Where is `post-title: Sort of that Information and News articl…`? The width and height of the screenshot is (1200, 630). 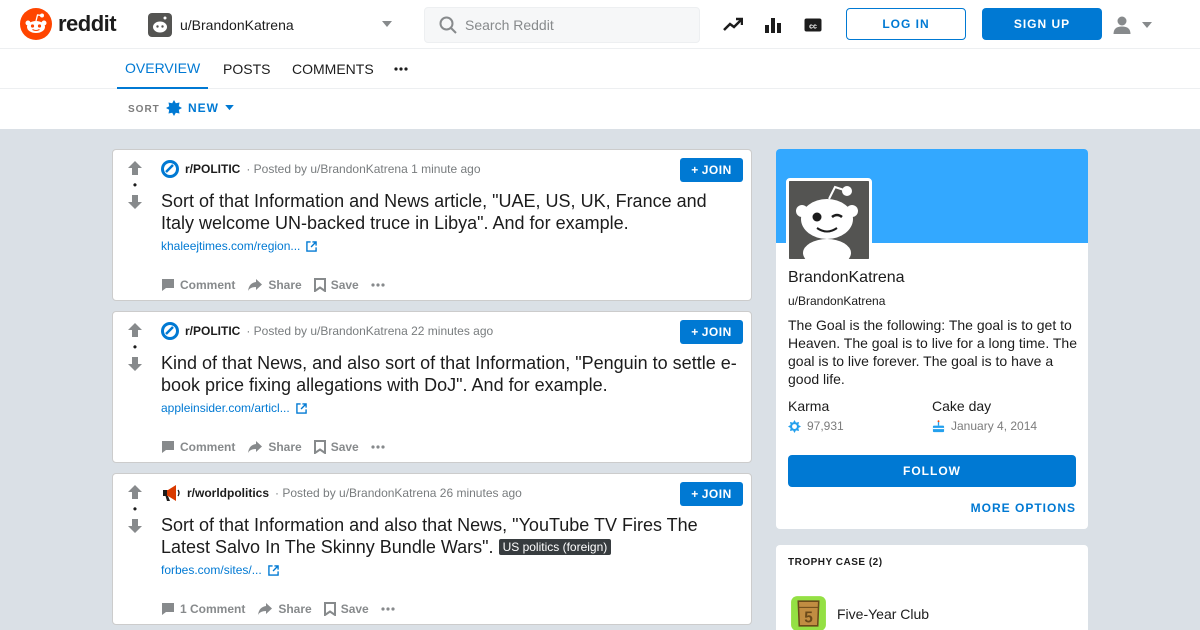
post-title: Sort of that Information and News articl… is located at coordinates (451, 212).